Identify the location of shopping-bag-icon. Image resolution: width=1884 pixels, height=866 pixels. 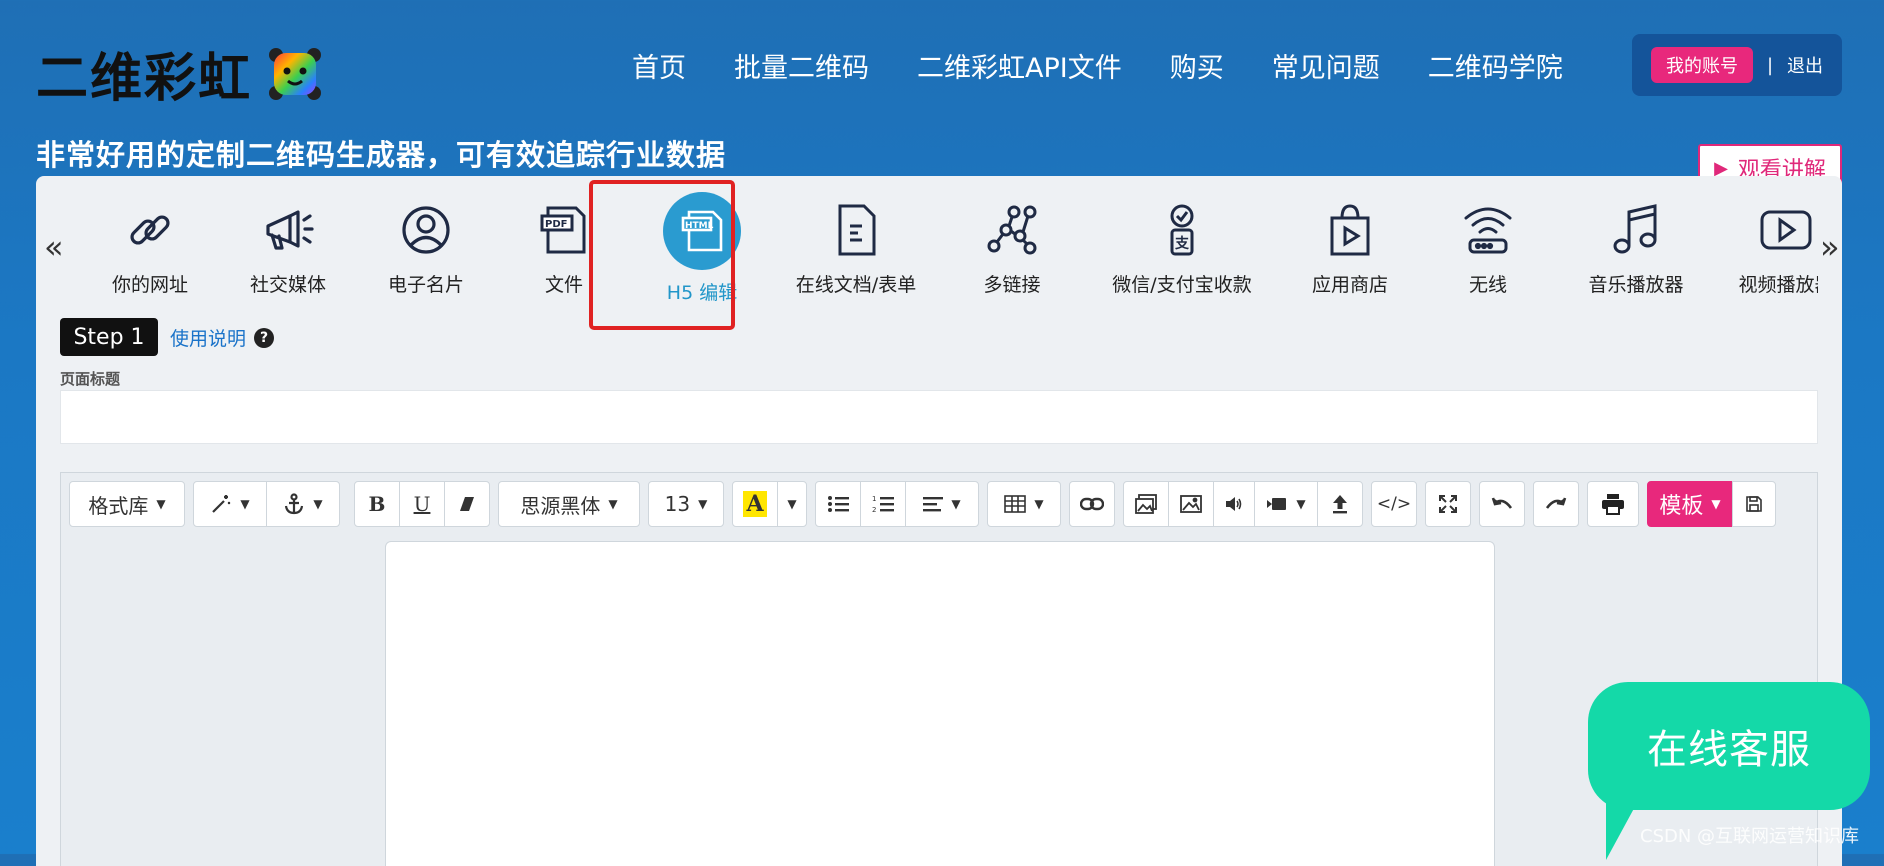
(1350, 230).